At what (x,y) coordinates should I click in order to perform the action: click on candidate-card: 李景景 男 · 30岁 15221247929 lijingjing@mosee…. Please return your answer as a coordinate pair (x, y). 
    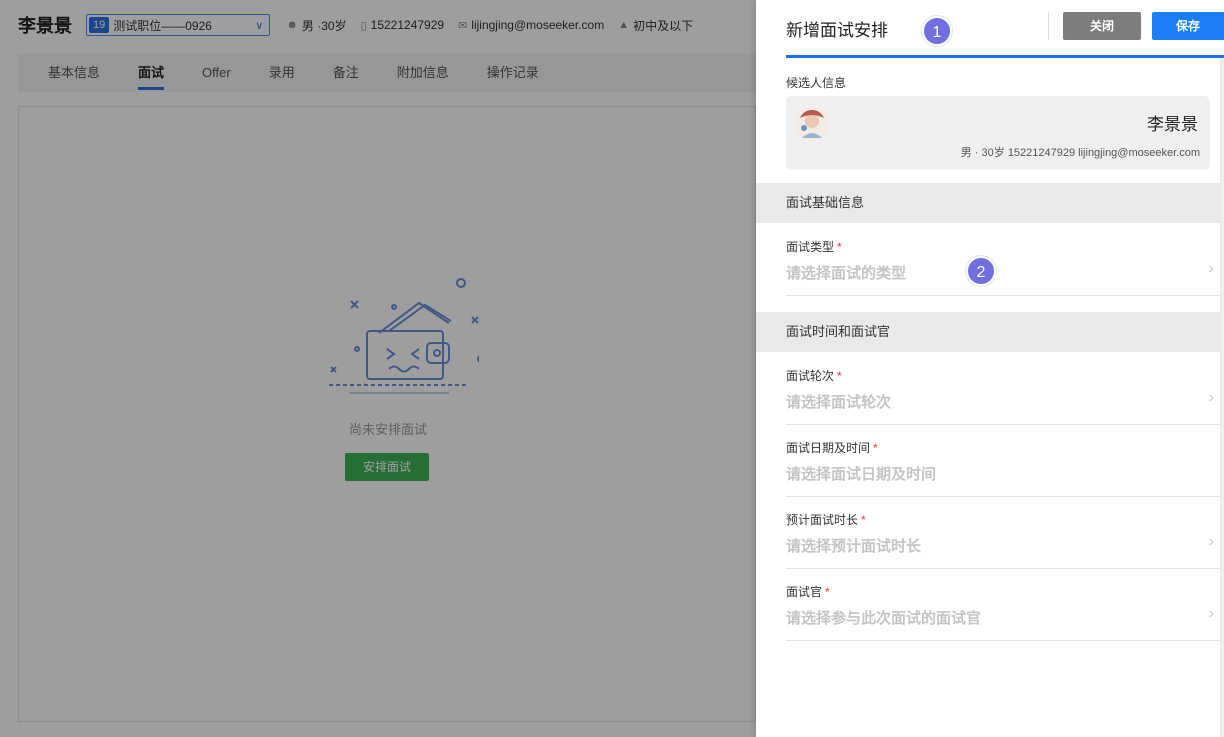
    Looking at the image, I should click on (998, 133).